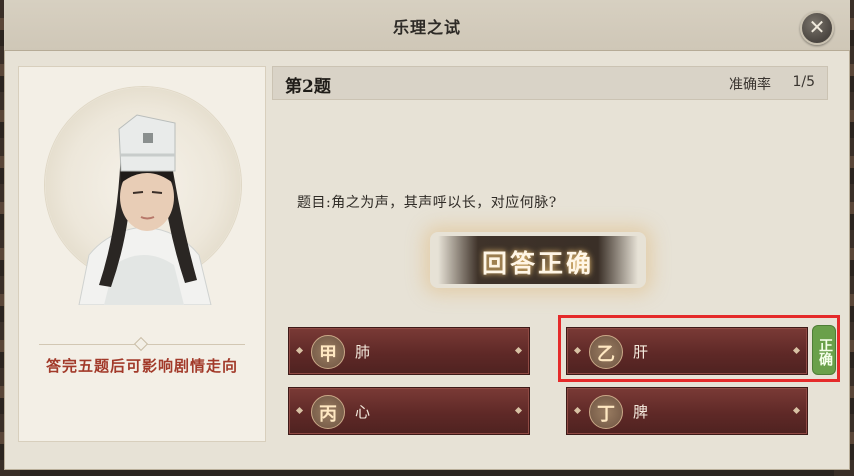 This screenshot has width=854, height=476. I want to click on question-number: 第2题, so click(308, 87).